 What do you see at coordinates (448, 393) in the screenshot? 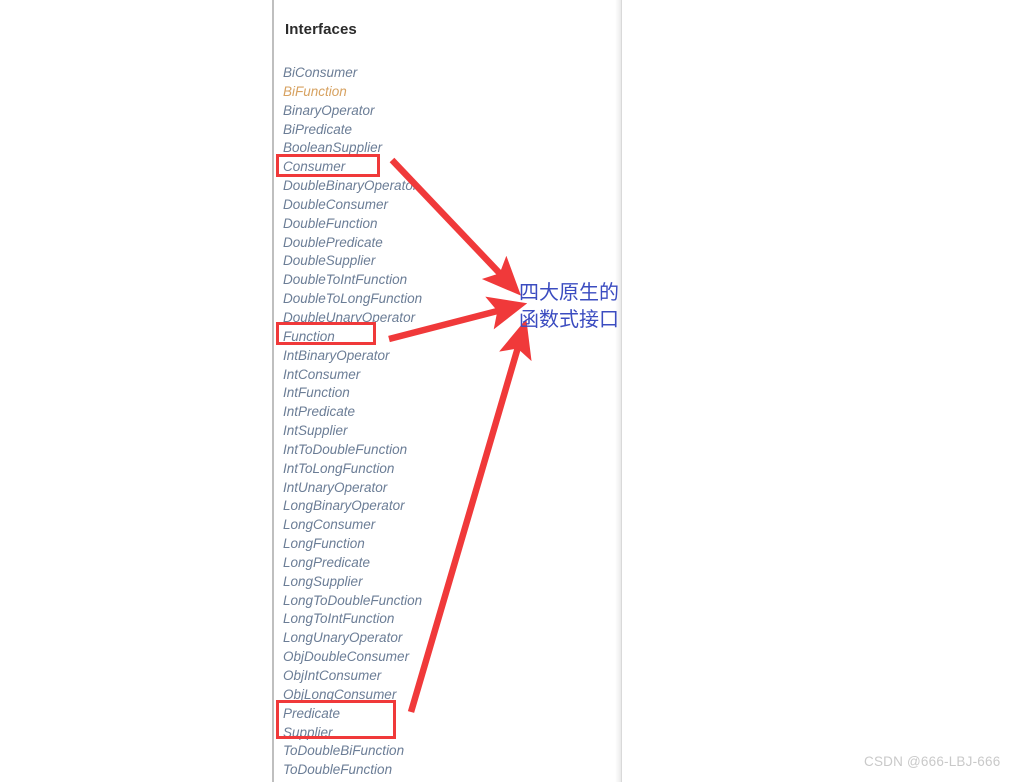
I see `interface-link: IntFunction` at bounding box center [448, 393].